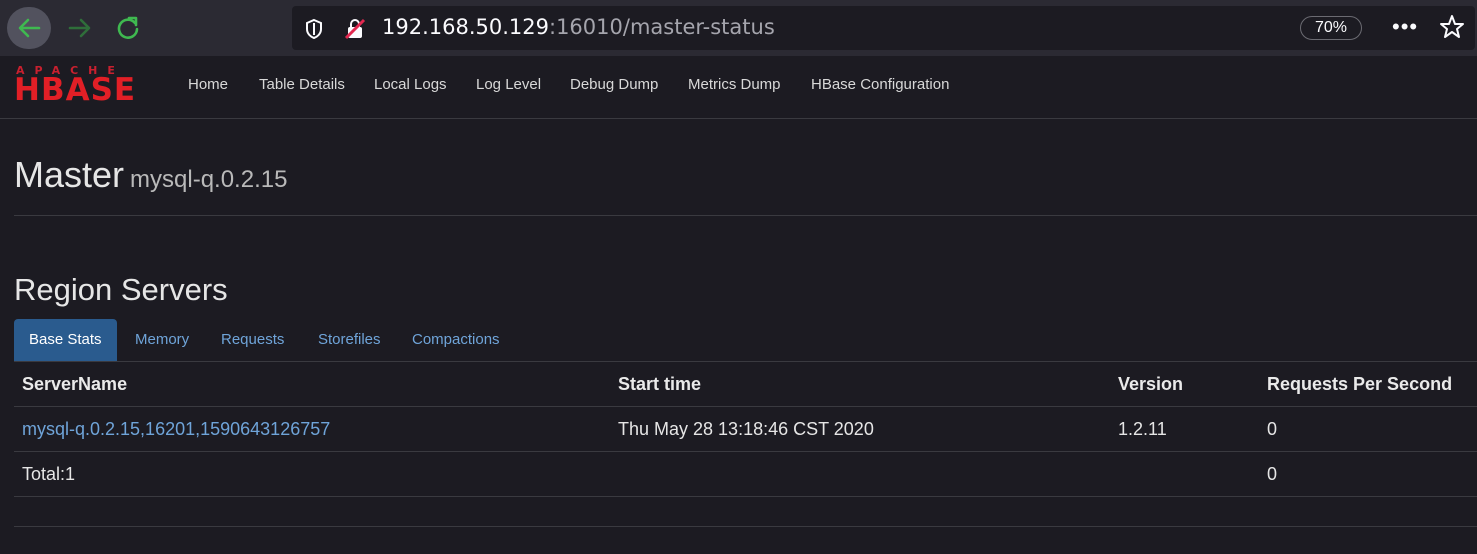 The width and height of the screenshot is (1477, 554). I want to click on table-total-row: Total:1 0, so click(745, 474).